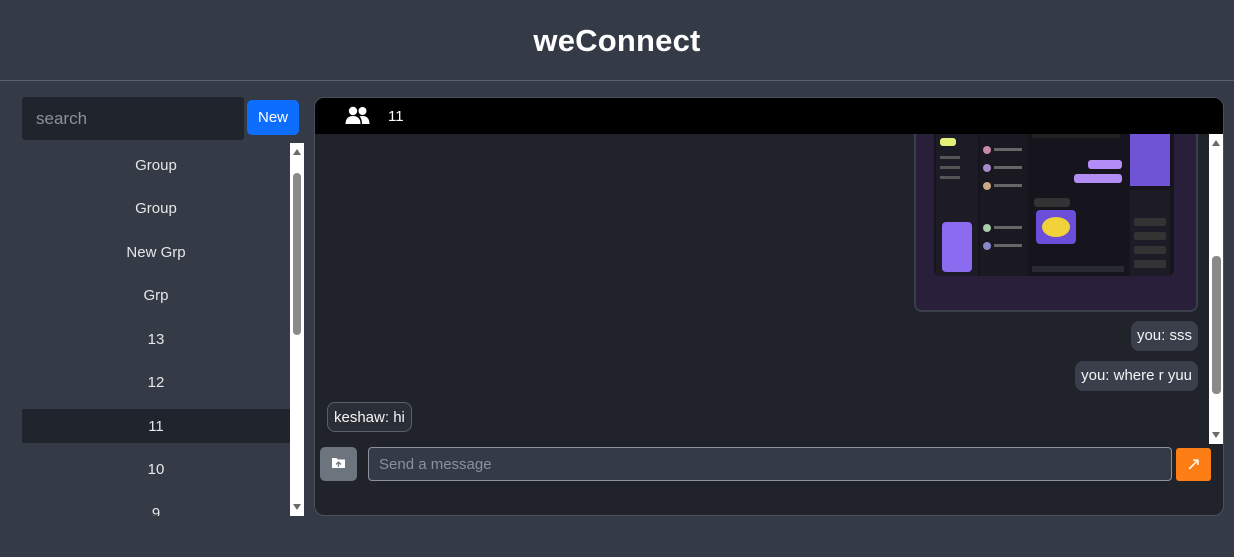 This screenshot has height=557, width=1234. I want to click on new-group-button: New, so click(273, 117).